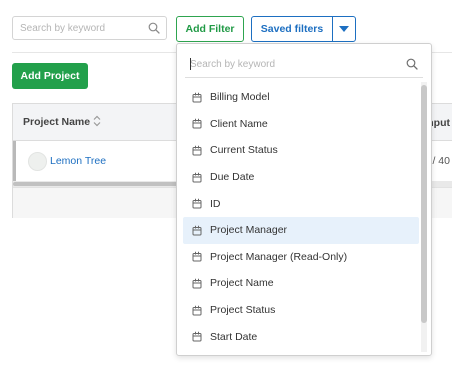 The width and height of the screenshot is (452, 375). I want to click on filter-option: Client Name, so click(301, 124).